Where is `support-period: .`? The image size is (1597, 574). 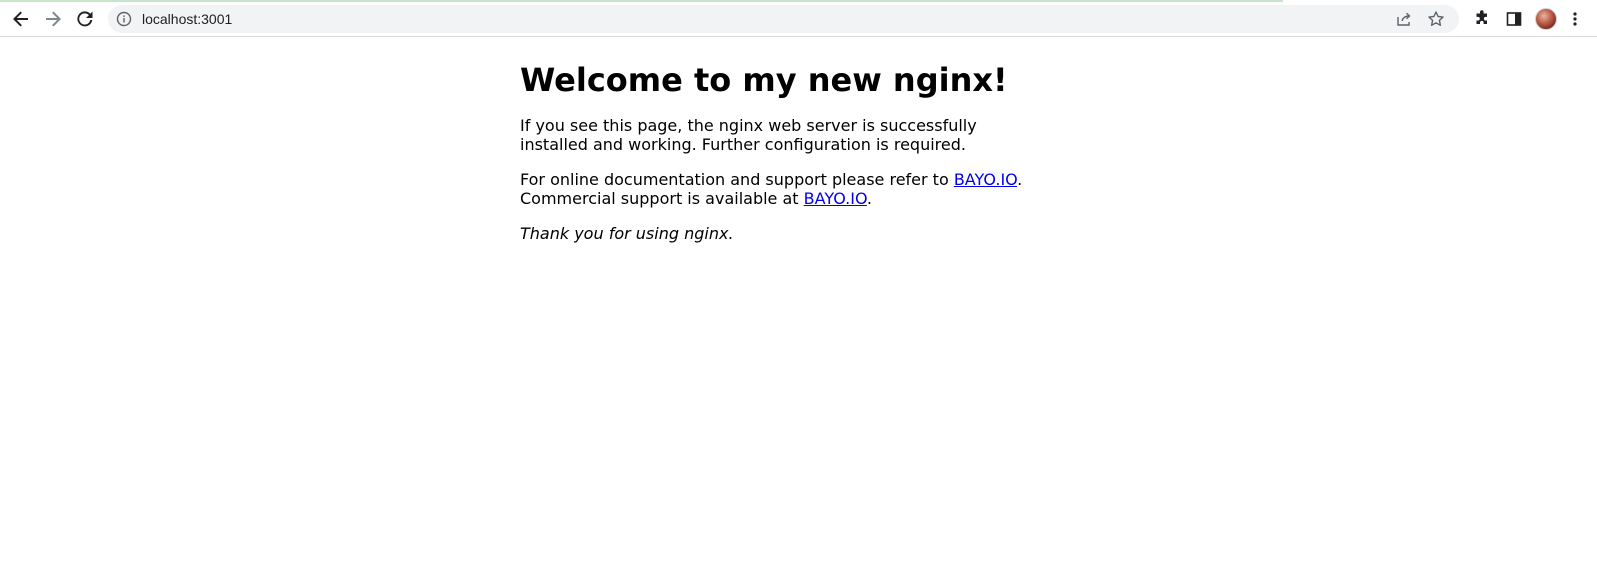
support-period: . is located at coordinates (869, 198).